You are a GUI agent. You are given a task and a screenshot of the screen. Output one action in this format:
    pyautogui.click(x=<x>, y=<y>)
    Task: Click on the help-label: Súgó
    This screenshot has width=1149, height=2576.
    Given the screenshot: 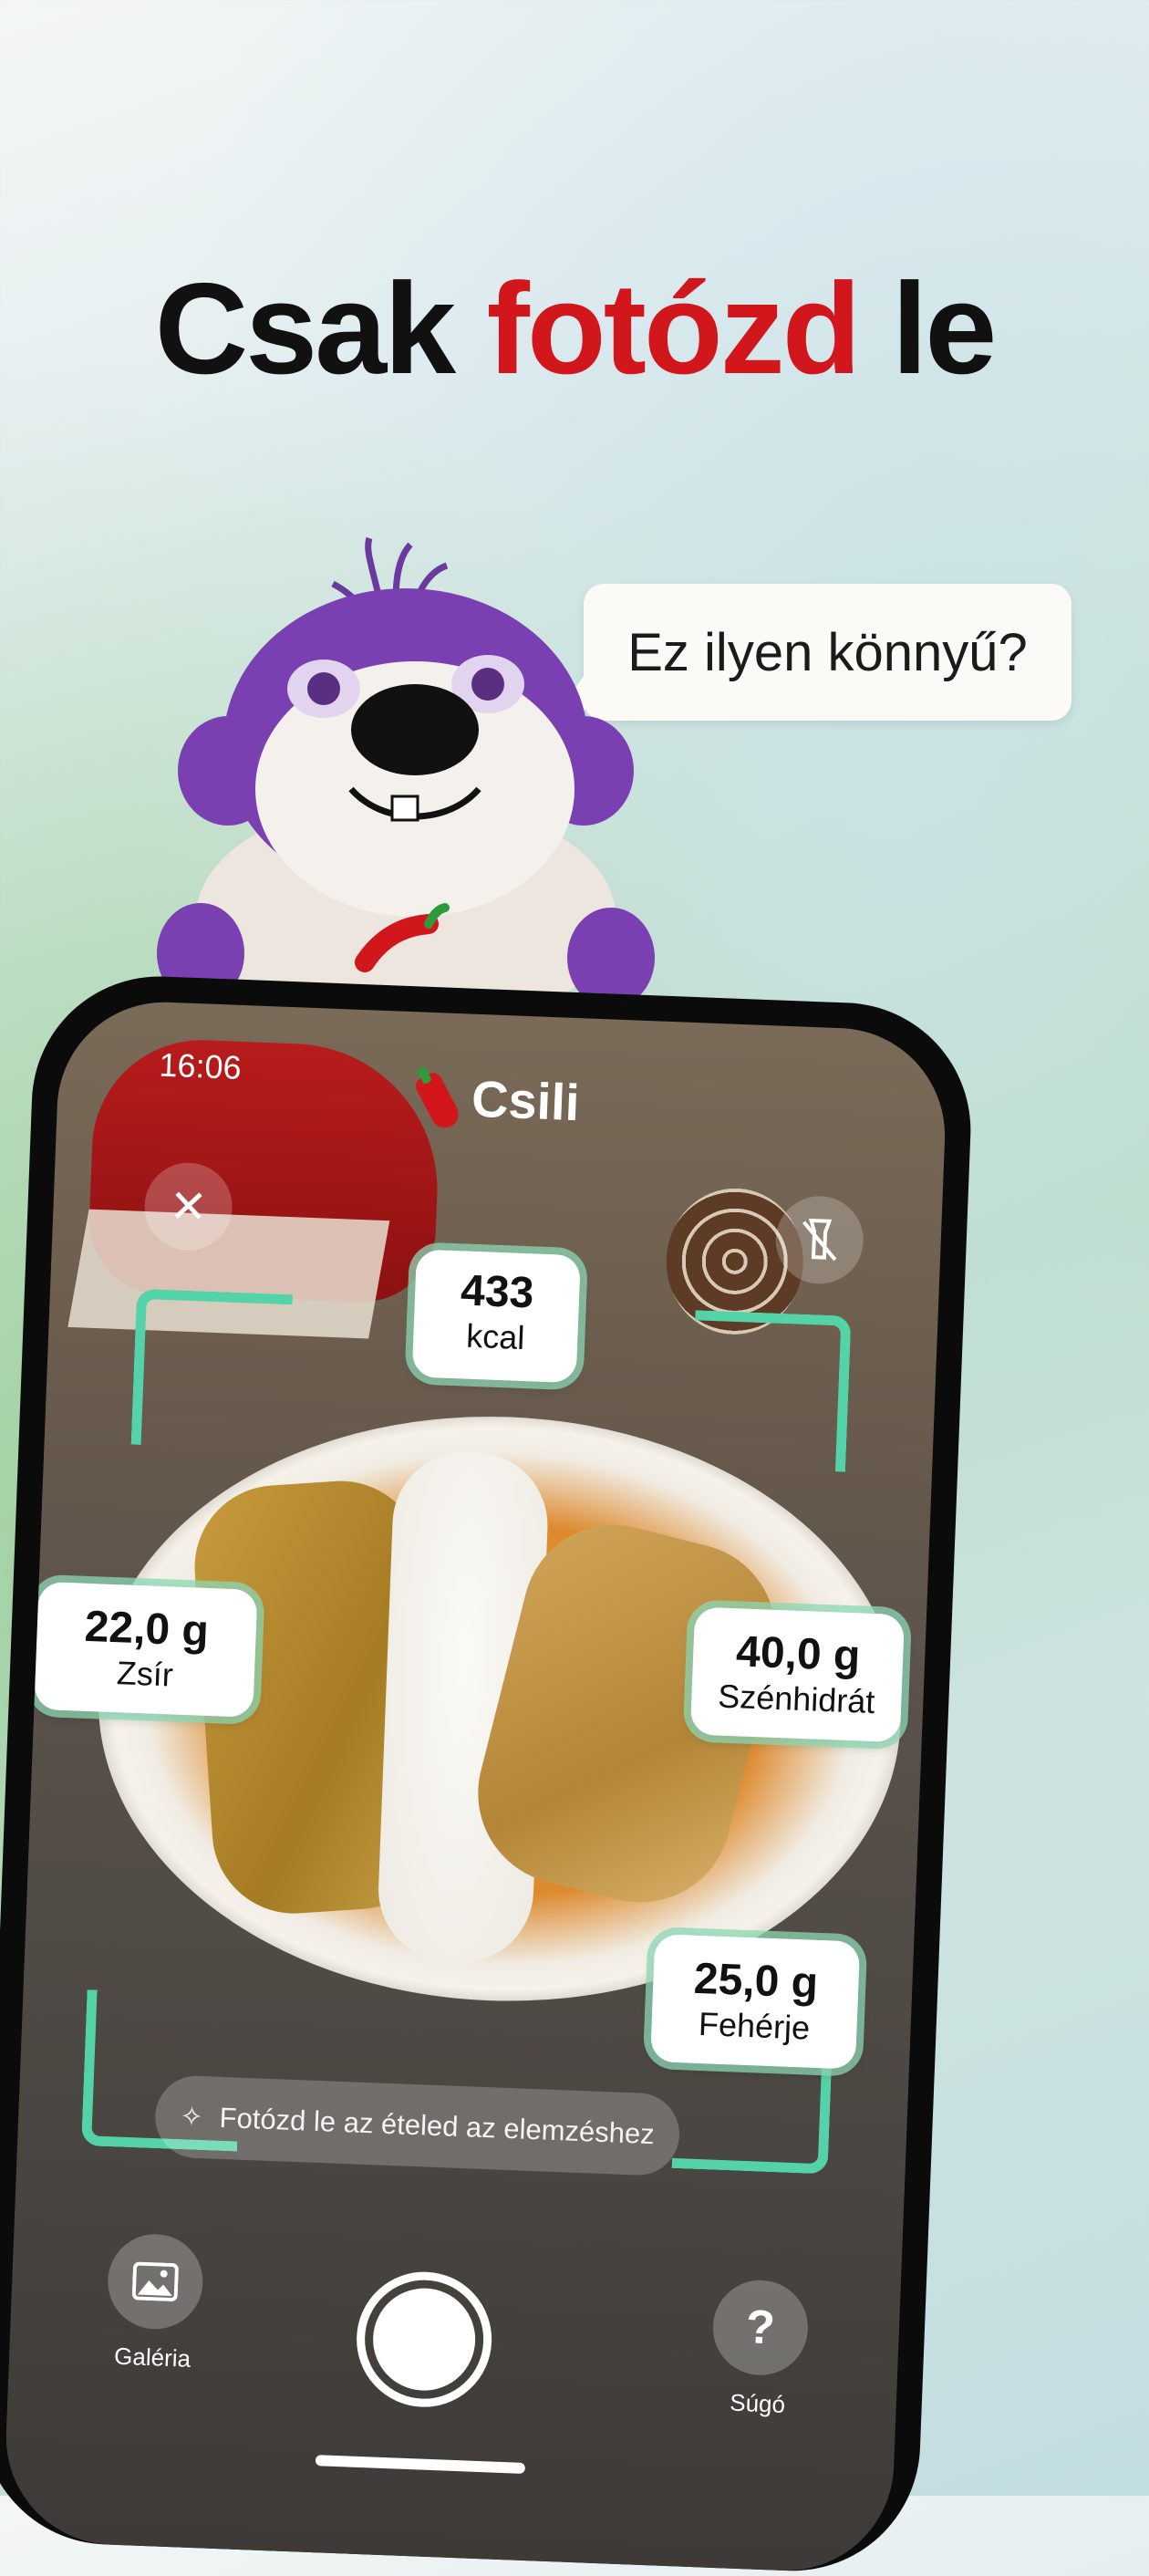 What is the action you would take?
    pyautogui.click(x=757, y=2403)
    